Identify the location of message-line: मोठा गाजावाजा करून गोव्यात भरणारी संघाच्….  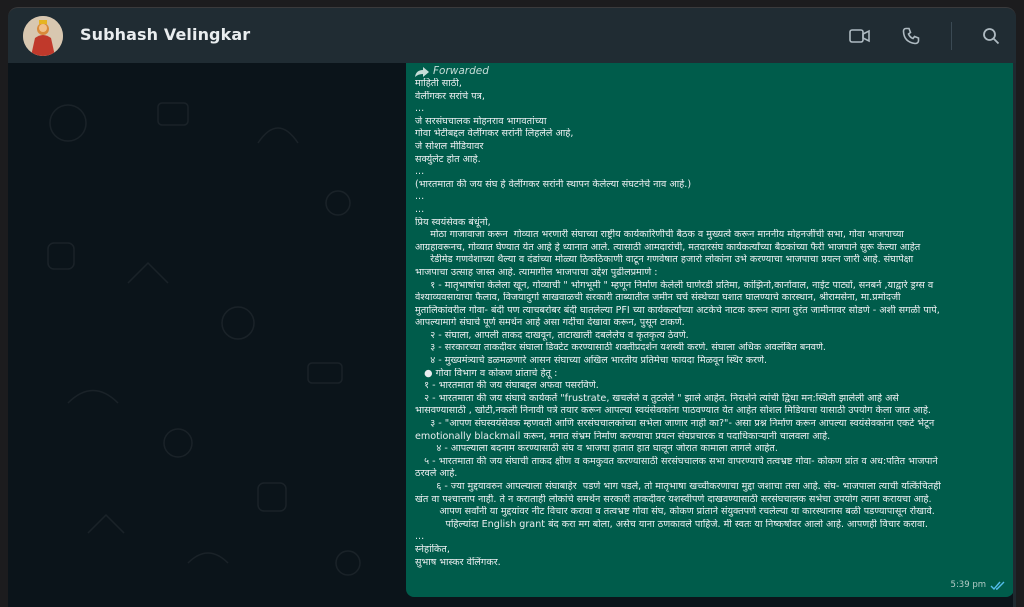
(659, 235).